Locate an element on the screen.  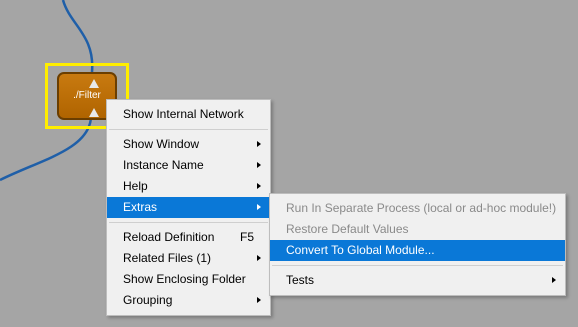
output-port-icon is located at coordinates (94, 112).